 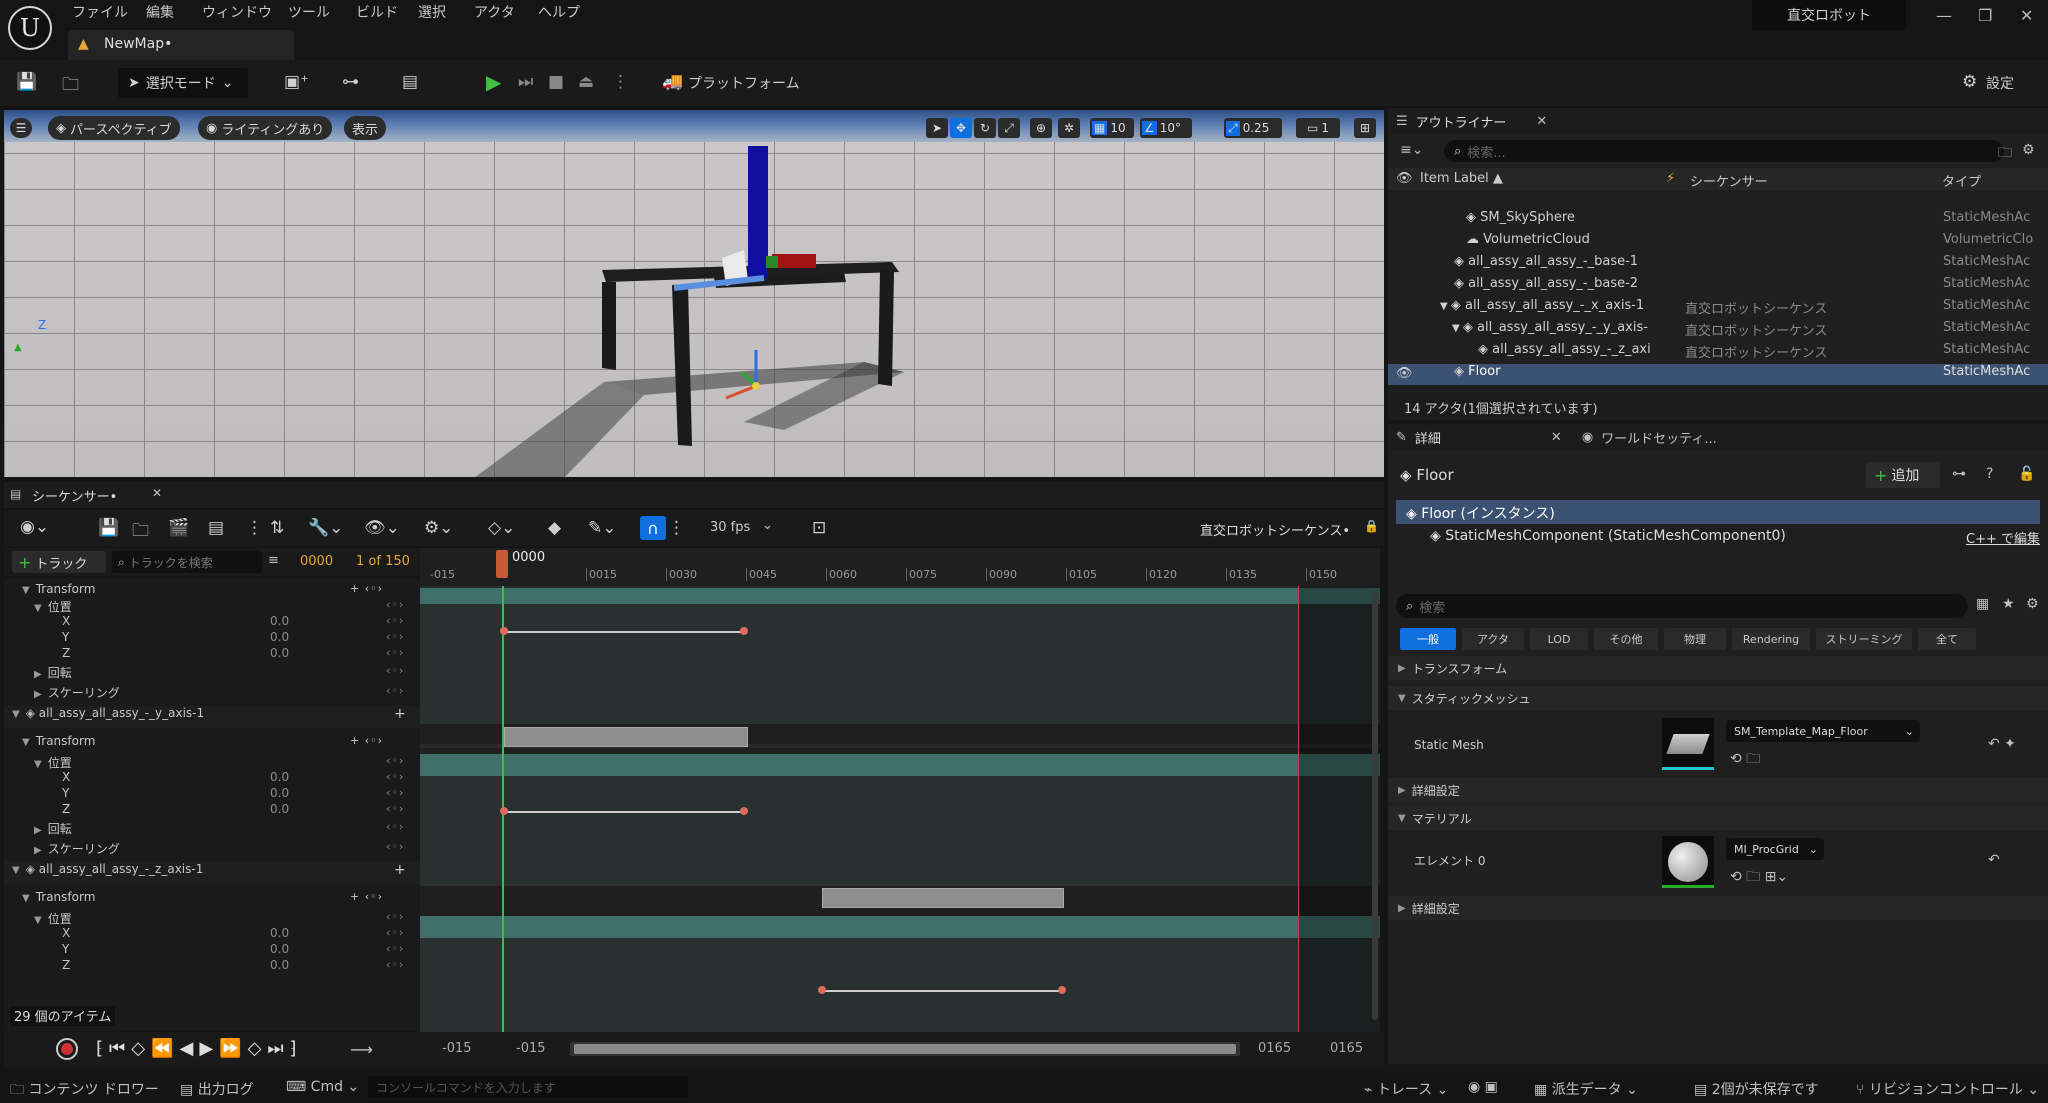 I want to click on mesh-thumbnail, so click(x=1688, y=744).